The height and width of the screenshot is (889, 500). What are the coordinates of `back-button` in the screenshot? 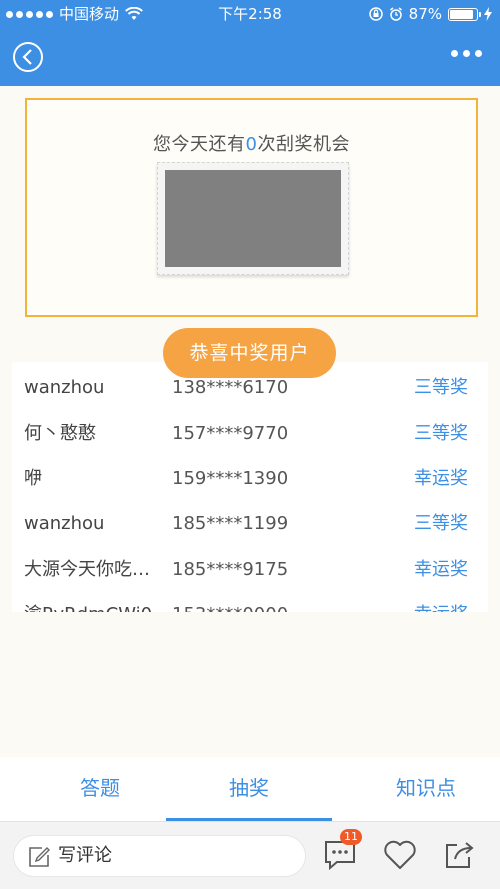 It's located at (28, 57).